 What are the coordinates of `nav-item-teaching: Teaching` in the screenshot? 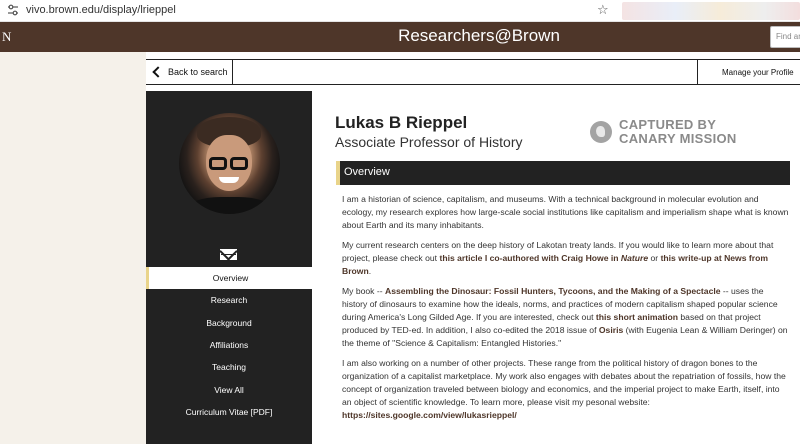 It's located at (229, 367).